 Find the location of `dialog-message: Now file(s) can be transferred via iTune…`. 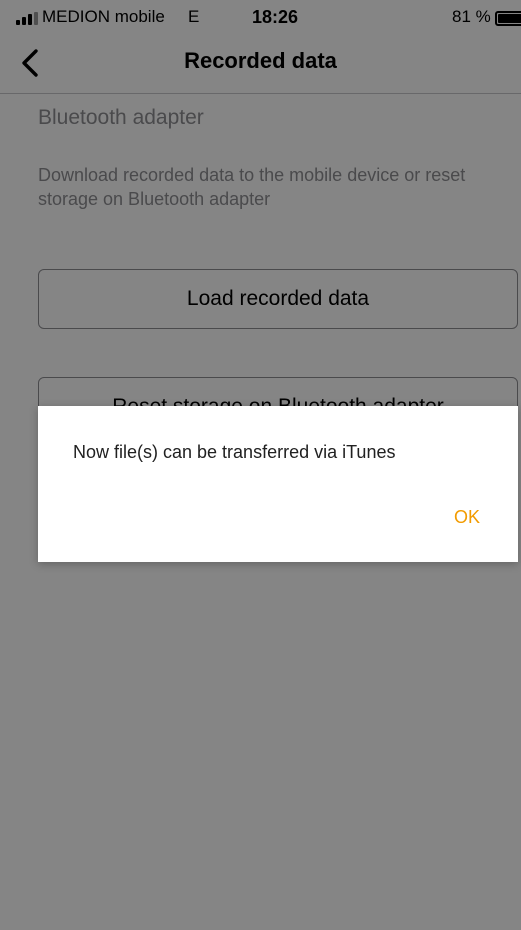

dialog-message: Now file(s) can be transferred via iTune… is located at coordinates (234, 452).